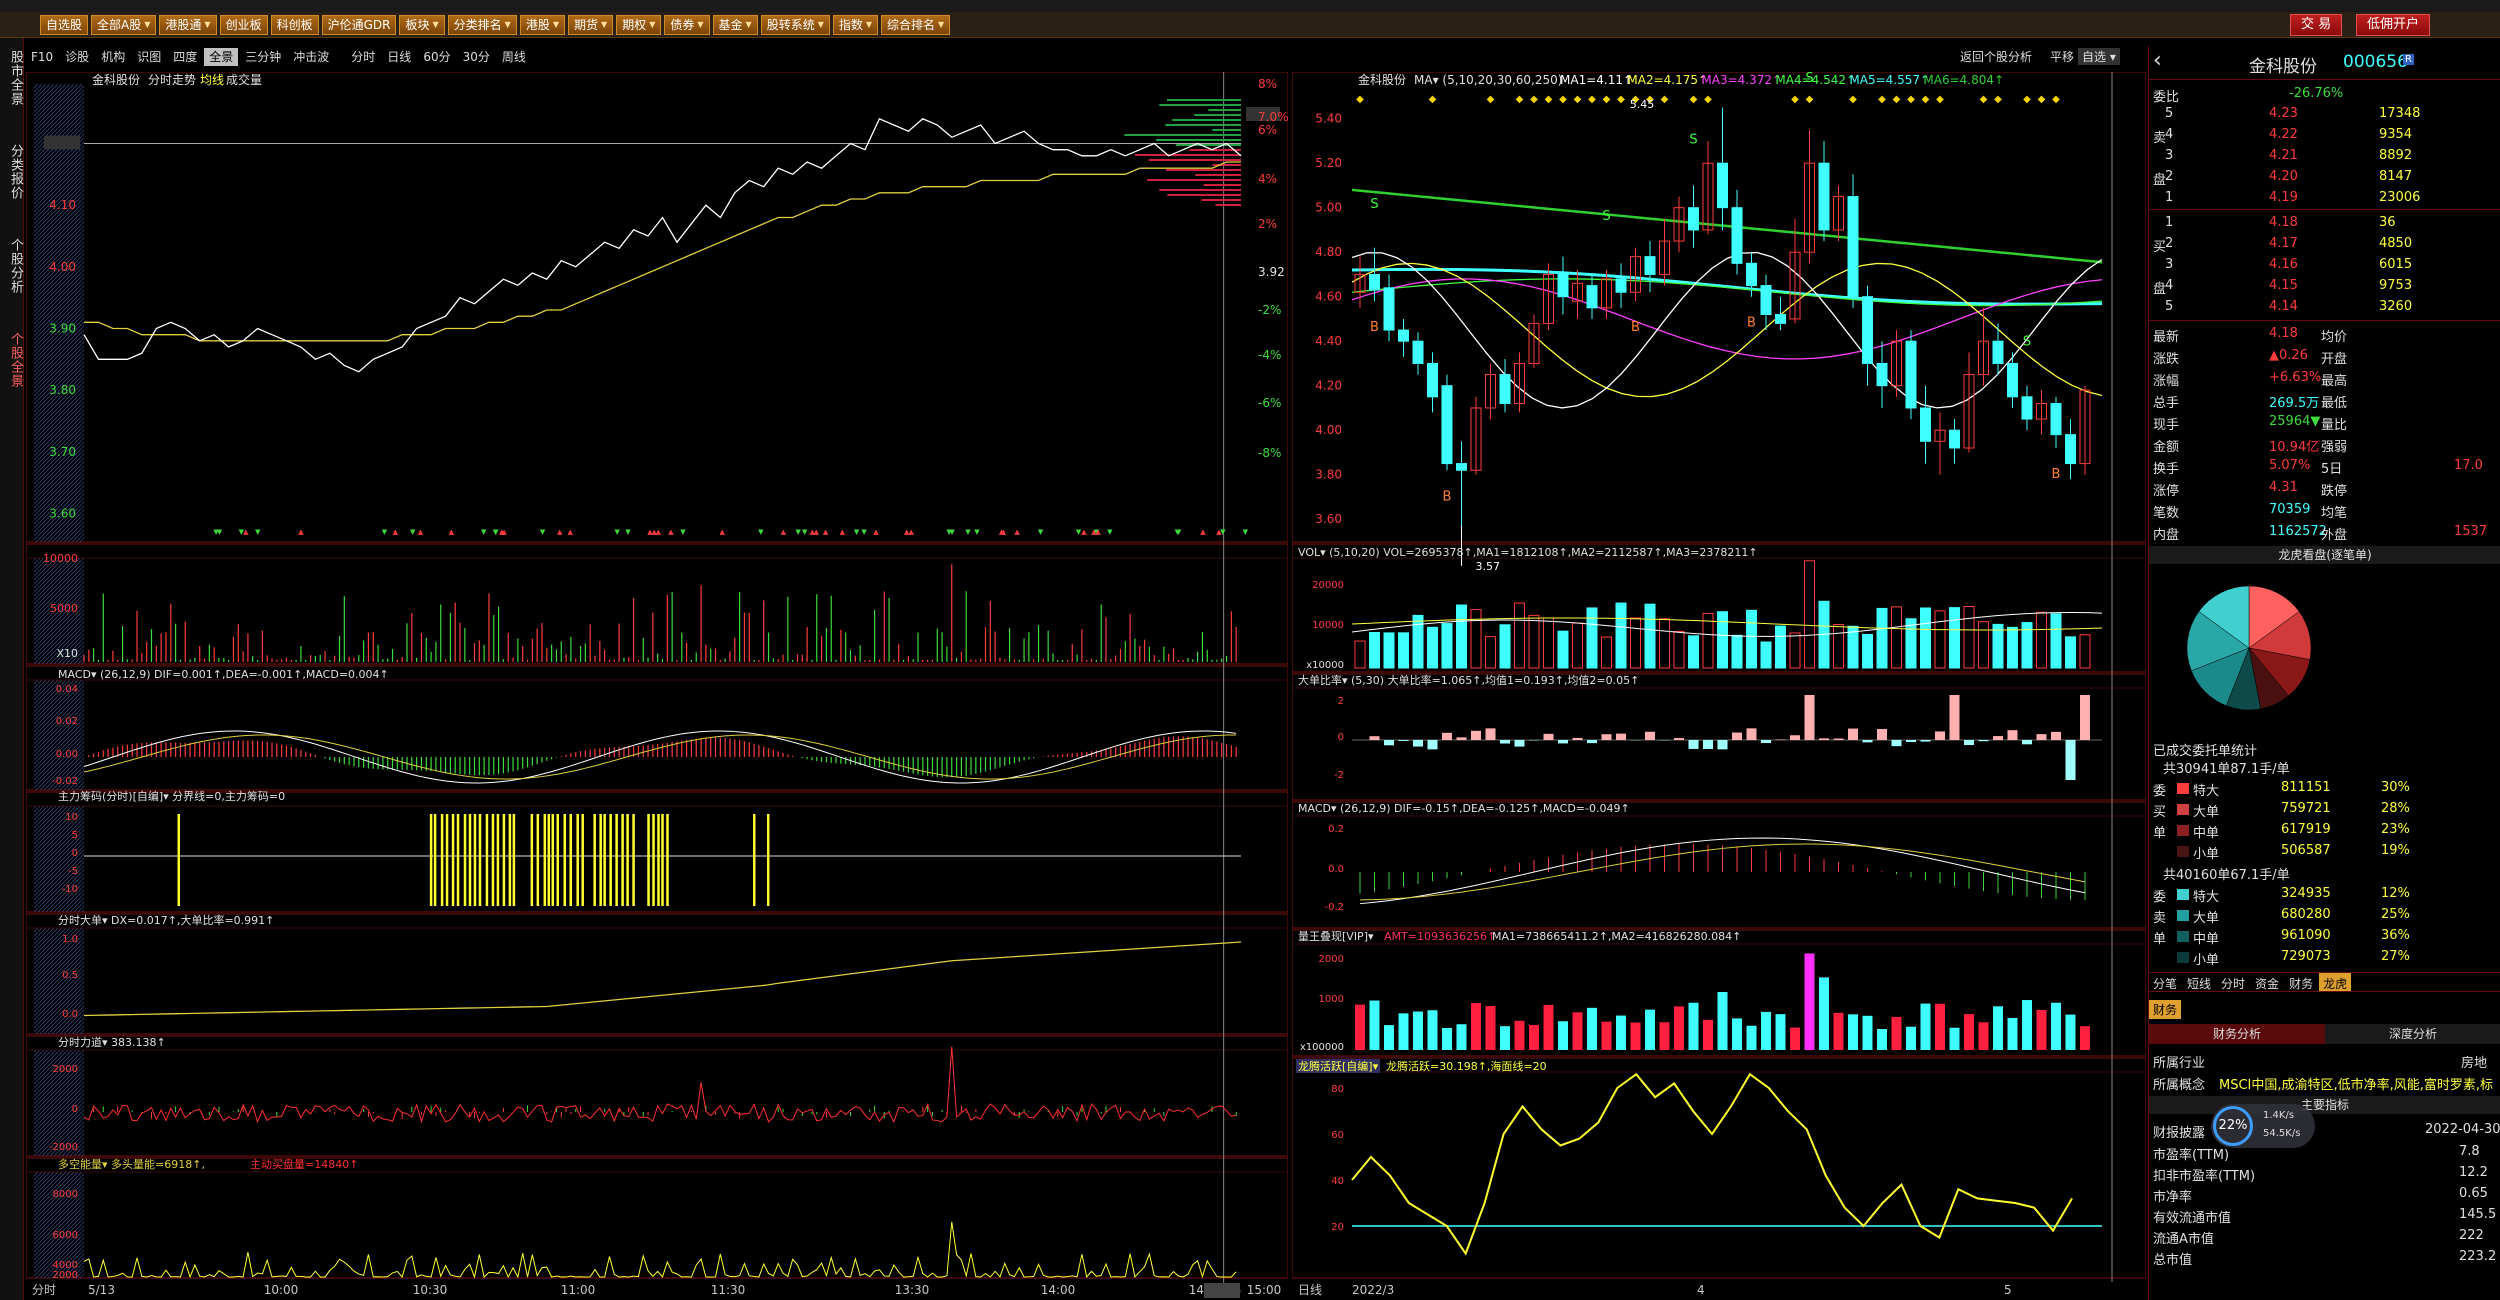 The width and height of the screenshot is (2500, 1300). Describe the element at coordinates (795, 24) in the screenshot. I see `menu-item-13: 股转系统 ▼` at that location.